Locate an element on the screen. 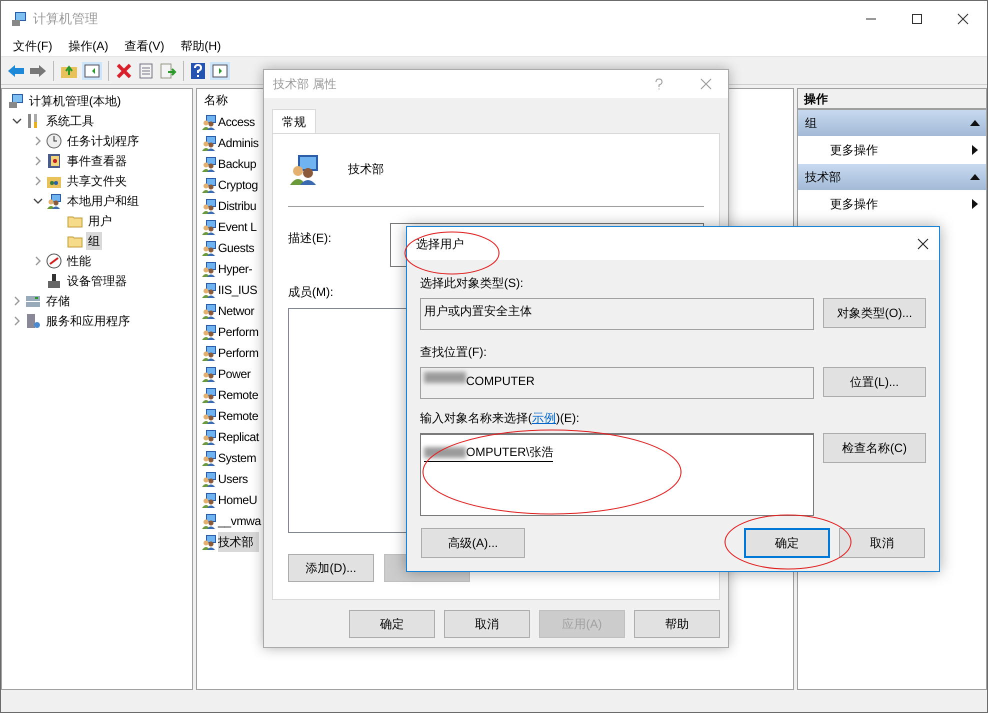 The image size is (988, 713). list-item: Hyper- is located at coordinates (238, 268).